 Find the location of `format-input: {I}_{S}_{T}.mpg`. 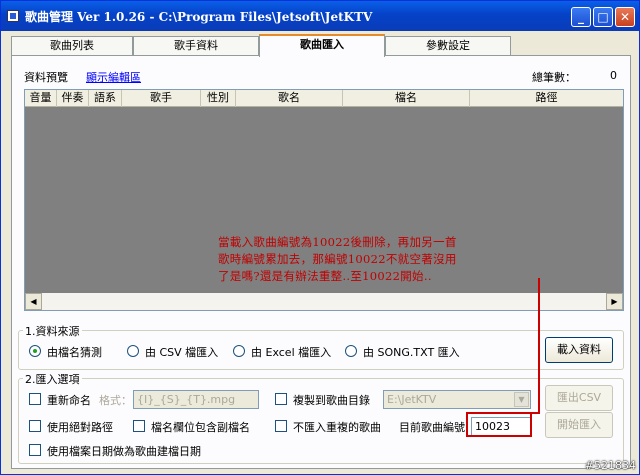

format-input: {I}_{S}_{T}.mpg is located at coordinates (196, 399).